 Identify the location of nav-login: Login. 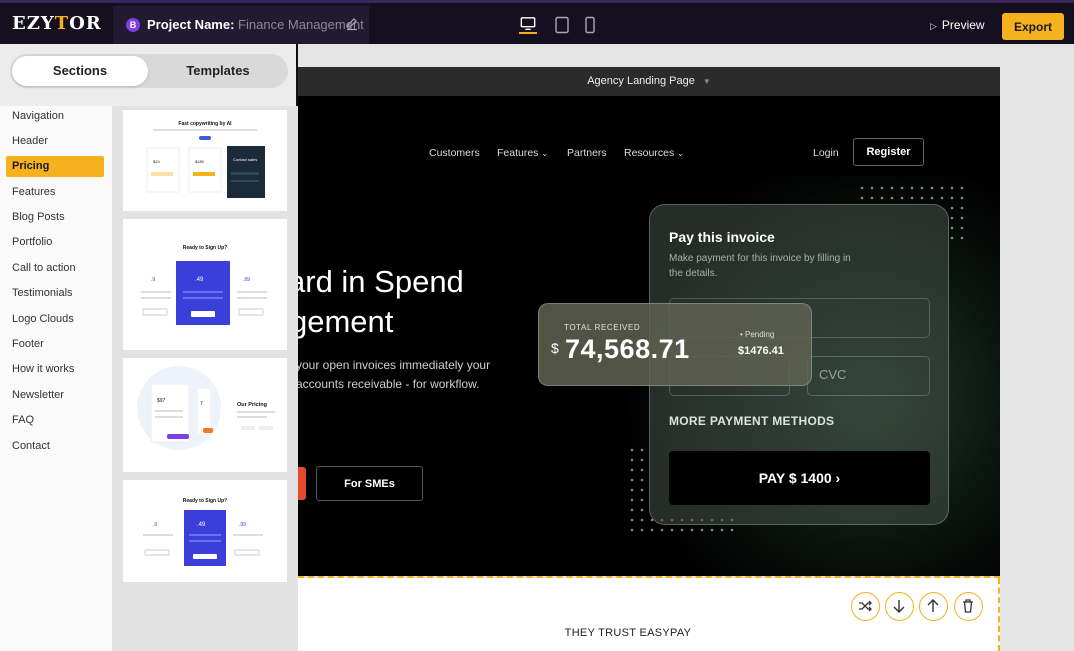
(826, 153).